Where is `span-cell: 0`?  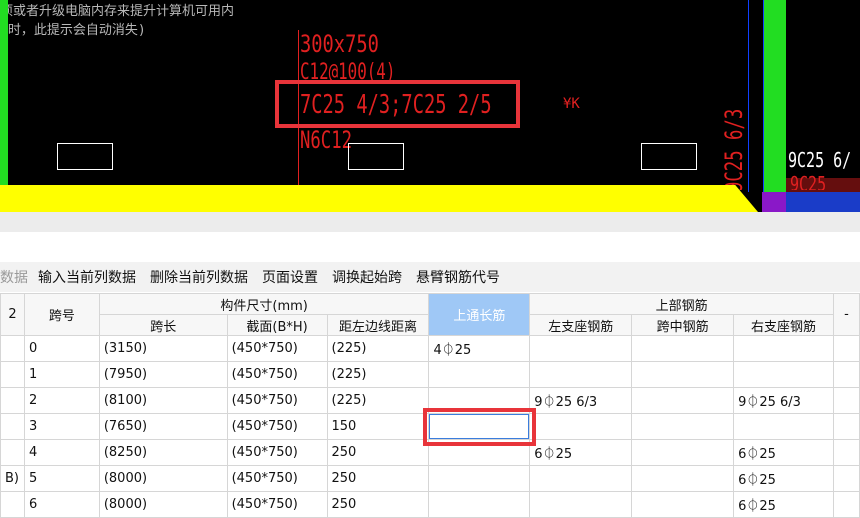 span-cell: 0 is located at coordinates (61, 348).